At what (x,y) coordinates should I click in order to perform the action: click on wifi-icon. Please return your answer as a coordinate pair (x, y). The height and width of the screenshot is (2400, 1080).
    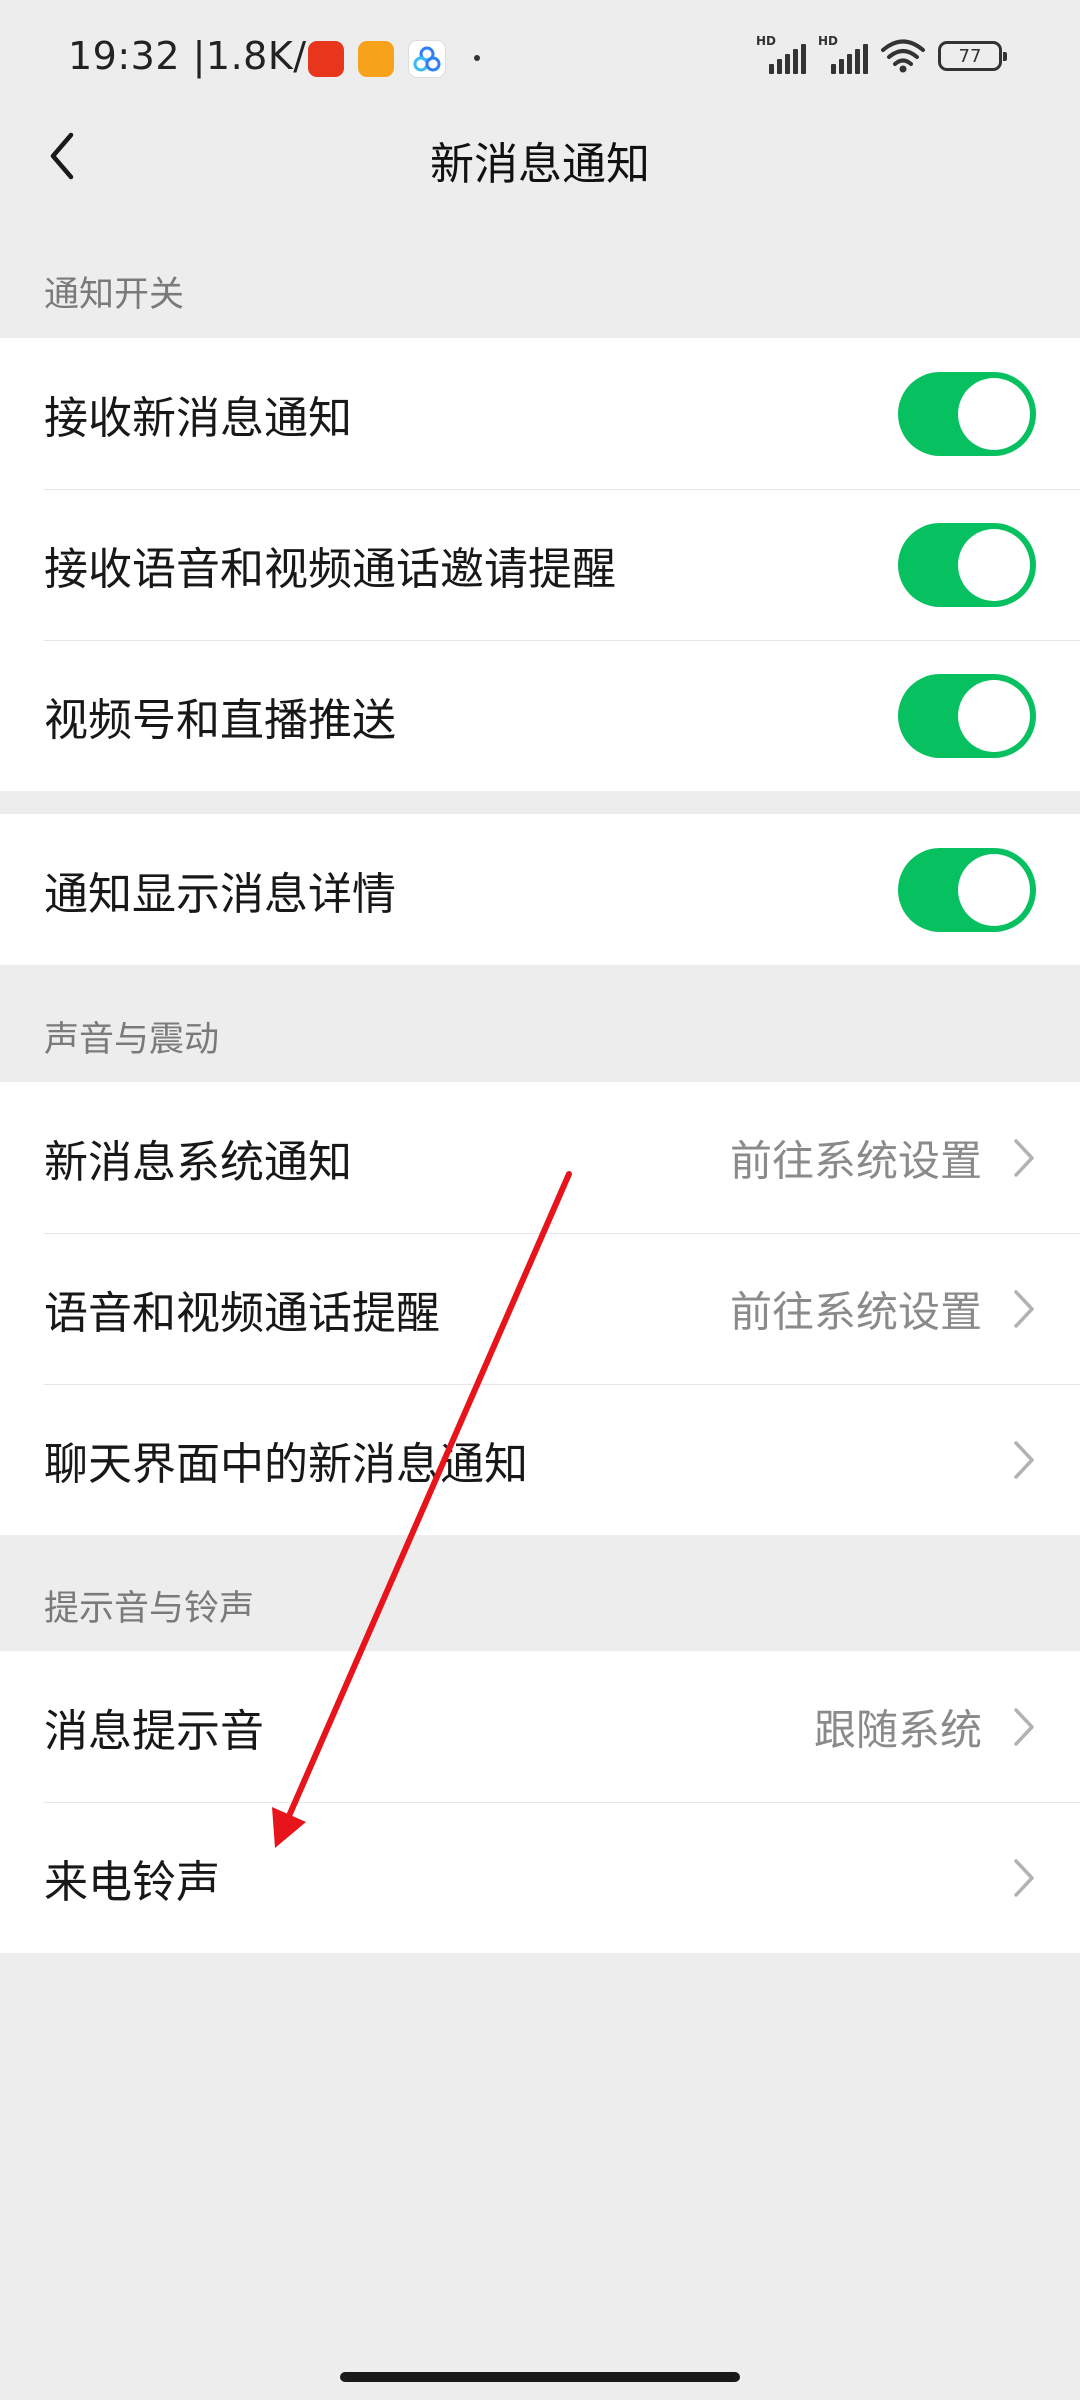
    Looking at the image, I should click on (903, 56).